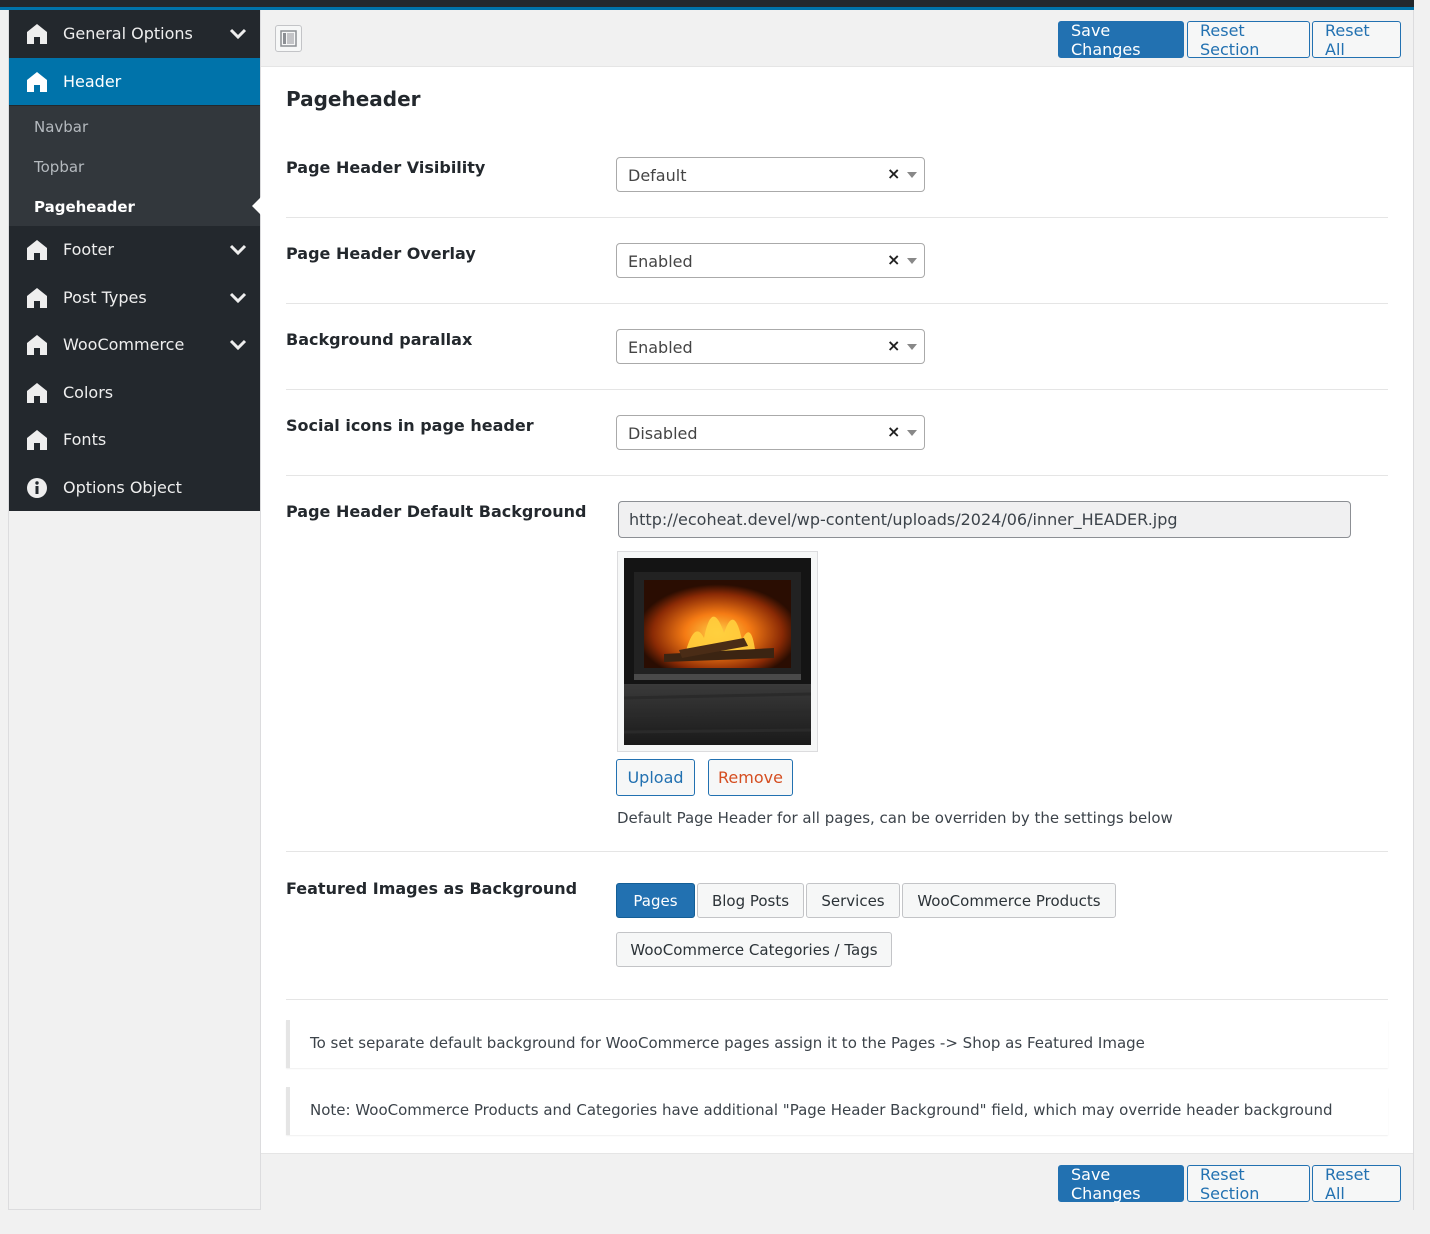  Describe the element at coordinates (853, 900) in the screenshot. I see `featured-option-services: Services` at that location.